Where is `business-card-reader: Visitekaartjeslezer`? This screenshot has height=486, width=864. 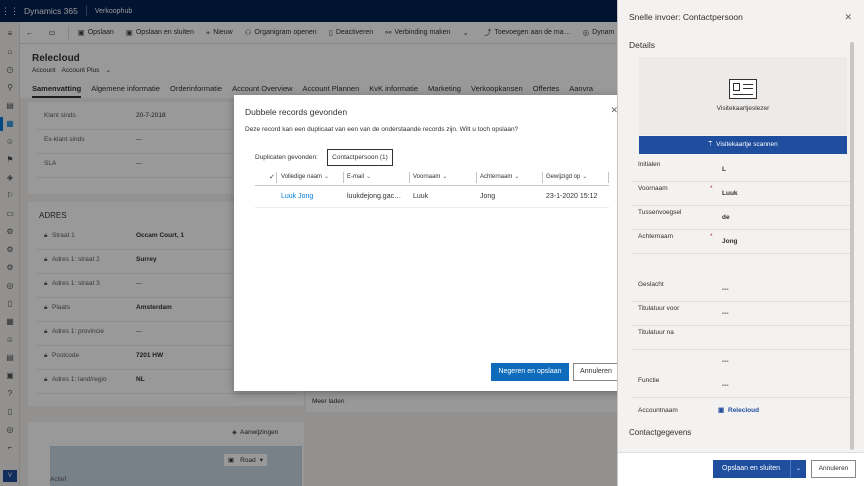 business-card-reader: Visitekaartjeslezer is located at coordinates (743, 96).